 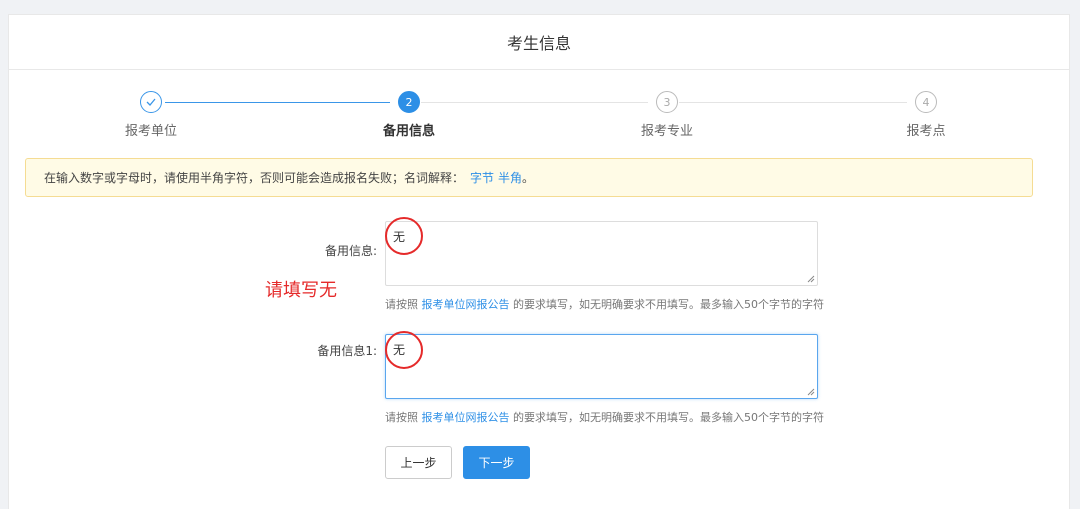 I want to click on step-4-label: 报考点, so click(x=926, y=131).